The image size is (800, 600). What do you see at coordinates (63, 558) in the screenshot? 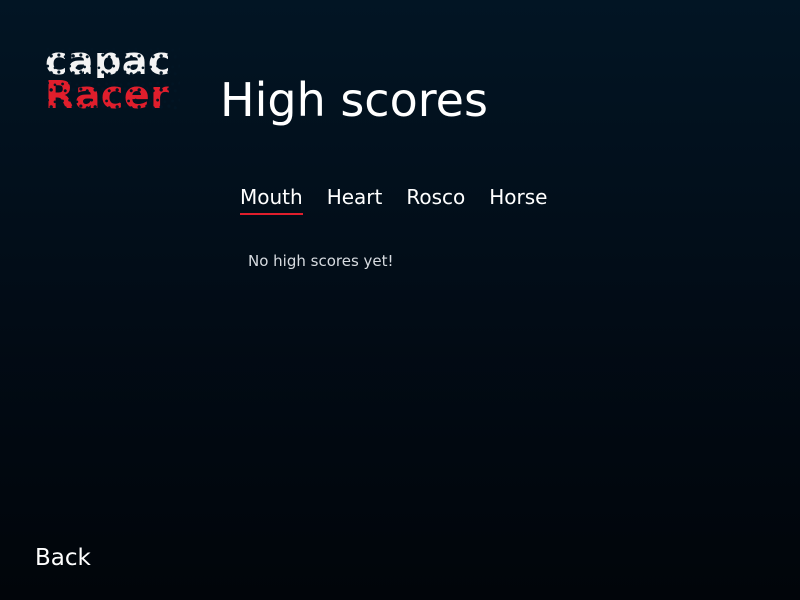
I see `back-button: Back` at bounding box center [63, 558].